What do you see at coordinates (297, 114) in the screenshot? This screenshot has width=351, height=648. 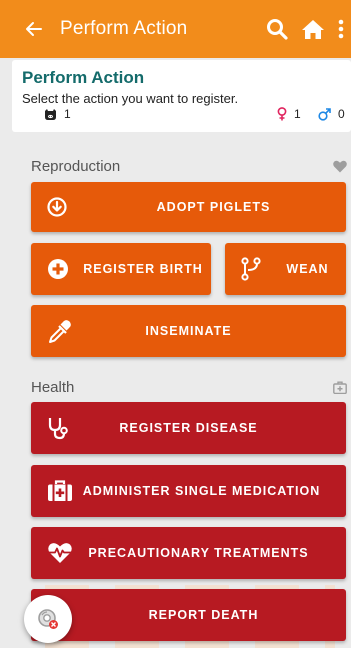 I see `female-count-value: 1` at bounding box center [297, 114].